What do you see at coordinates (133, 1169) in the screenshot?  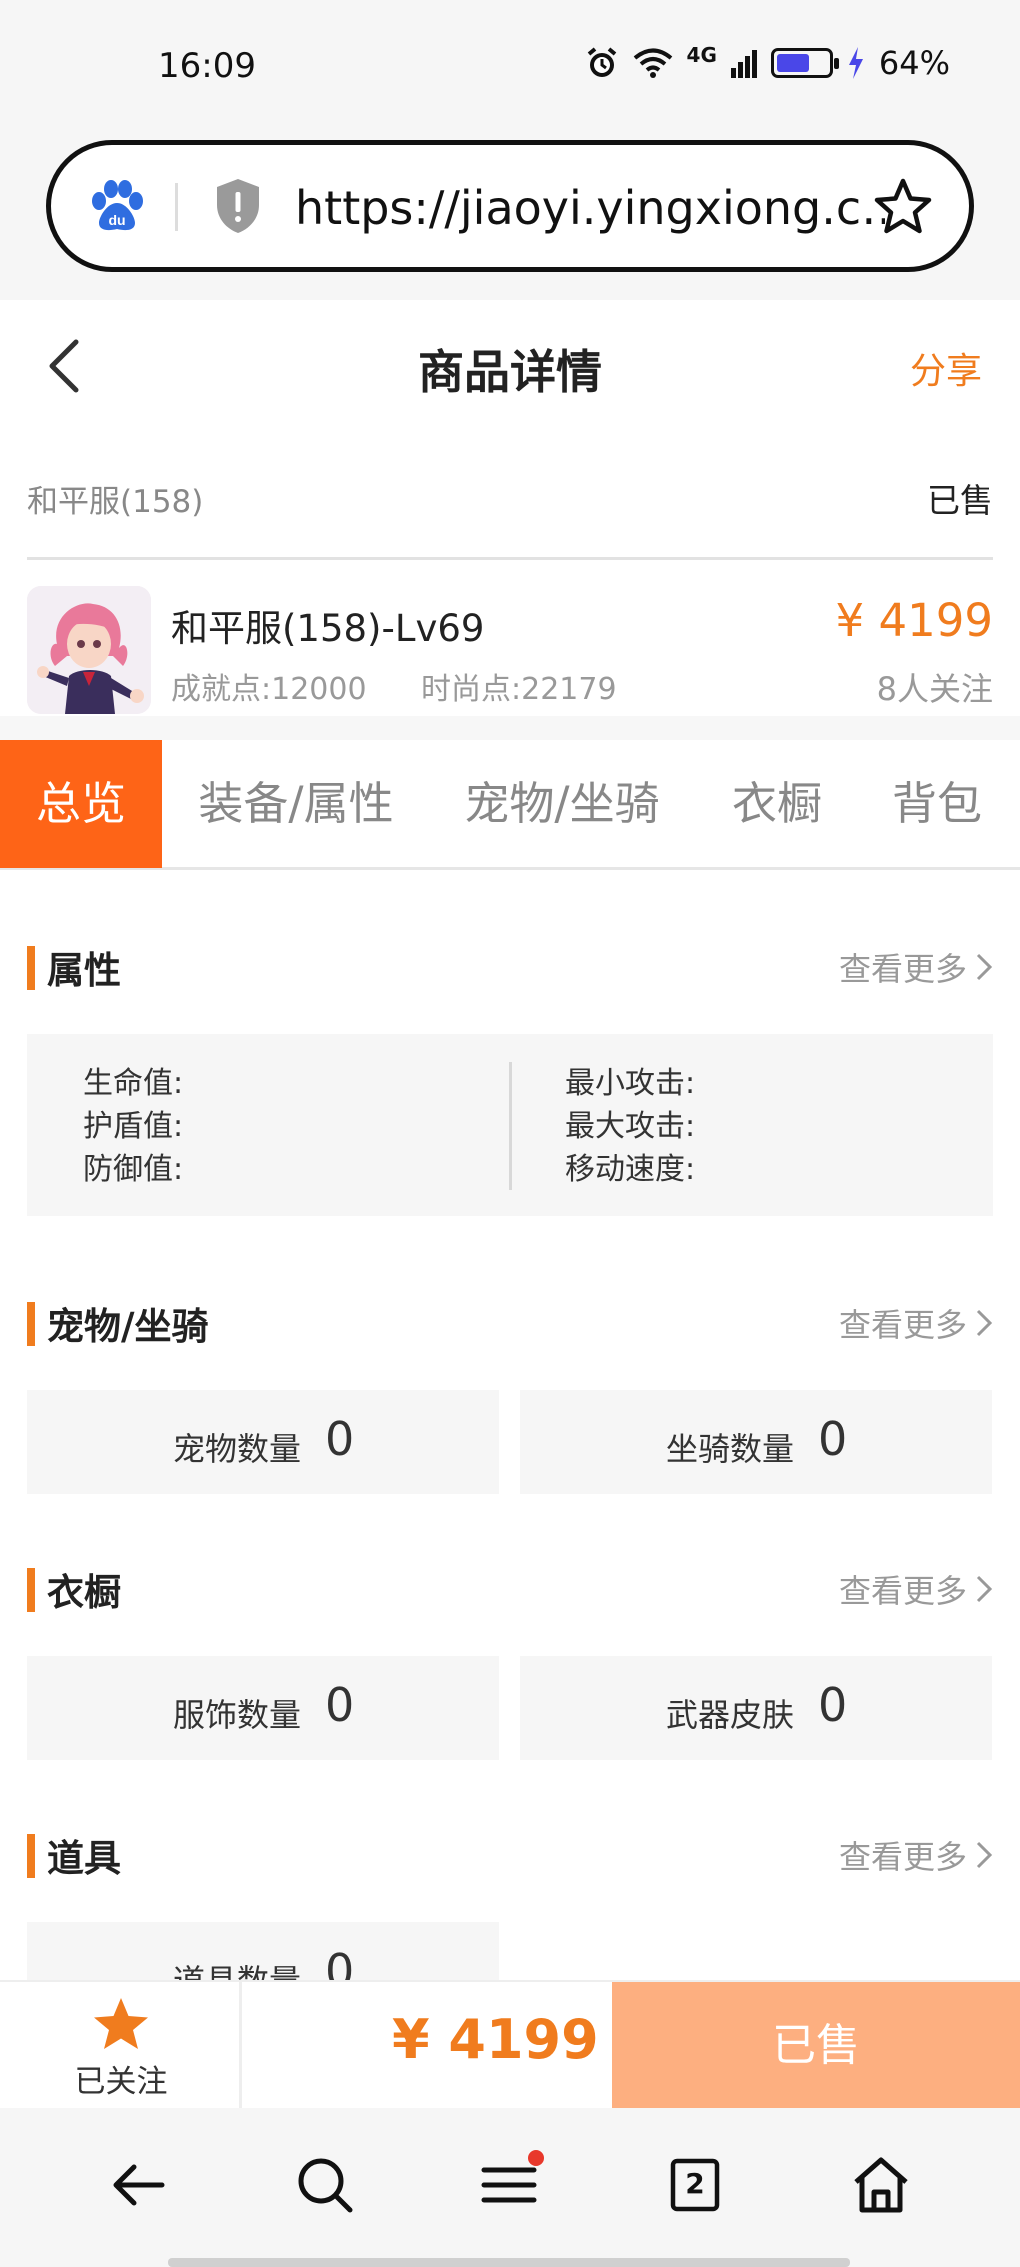 I see `attr-defense: 防御值:` at bounding box center [133, 1169].